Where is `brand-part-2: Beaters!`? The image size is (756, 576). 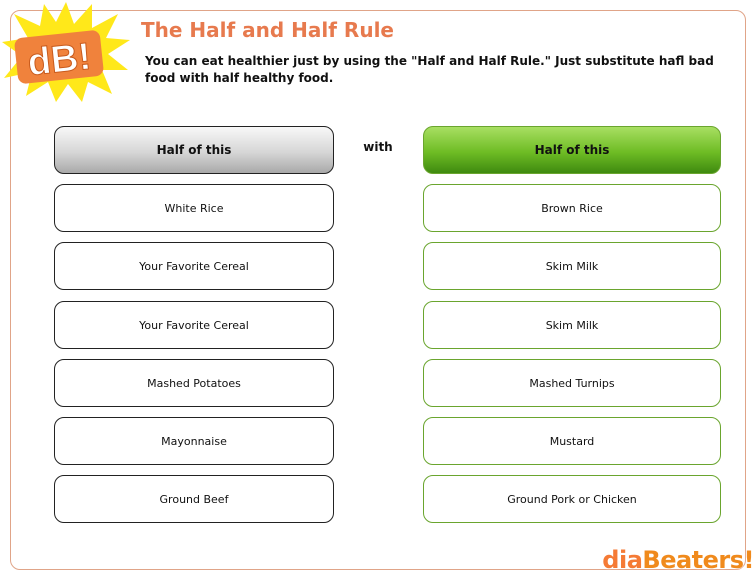
brand-part-2: Beaters! is located at coordinates (698, 560).